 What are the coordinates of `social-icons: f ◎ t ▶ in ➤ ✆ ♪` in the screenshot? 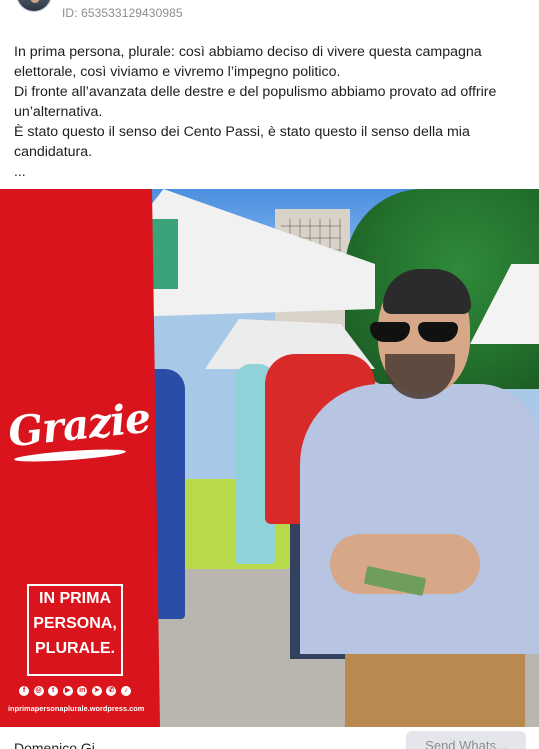 It's located at (75, 691).